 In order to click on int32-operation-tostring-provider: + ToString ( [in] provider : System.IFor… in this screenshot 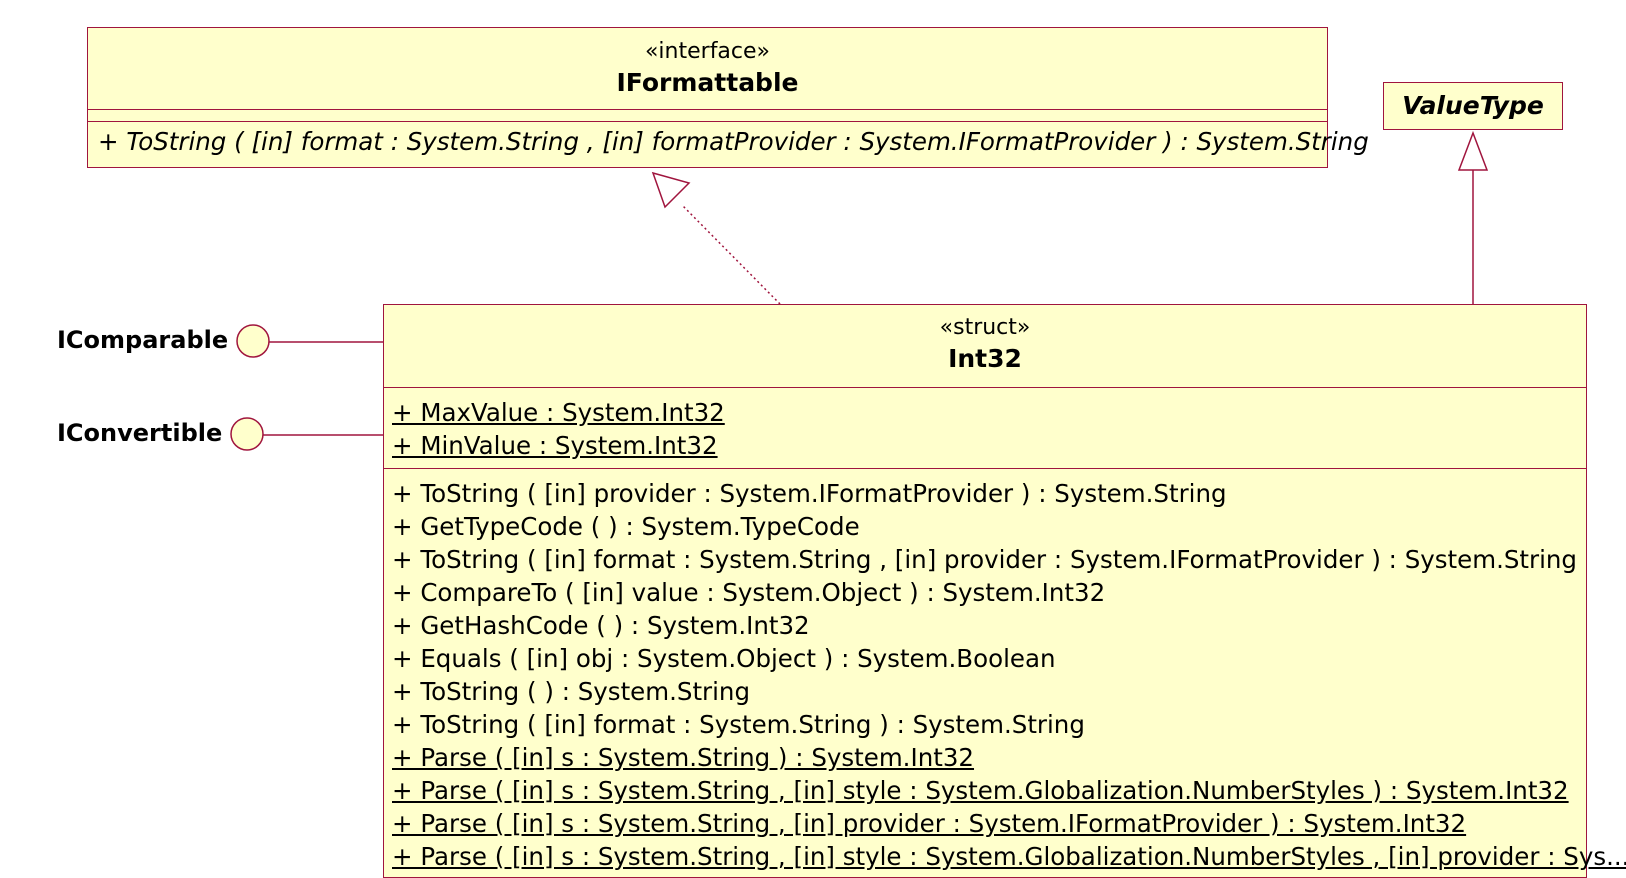, I will do `click(809, 493)`.